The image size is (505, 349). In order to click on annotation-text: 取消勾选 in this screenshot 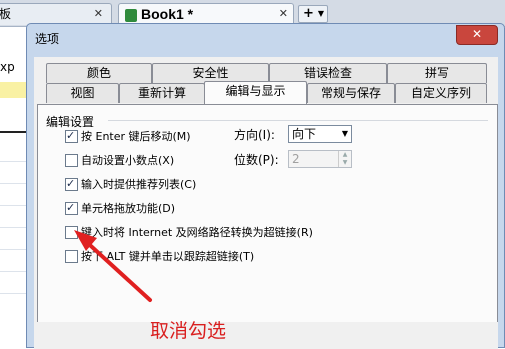, I will do `click(188, 331)`.